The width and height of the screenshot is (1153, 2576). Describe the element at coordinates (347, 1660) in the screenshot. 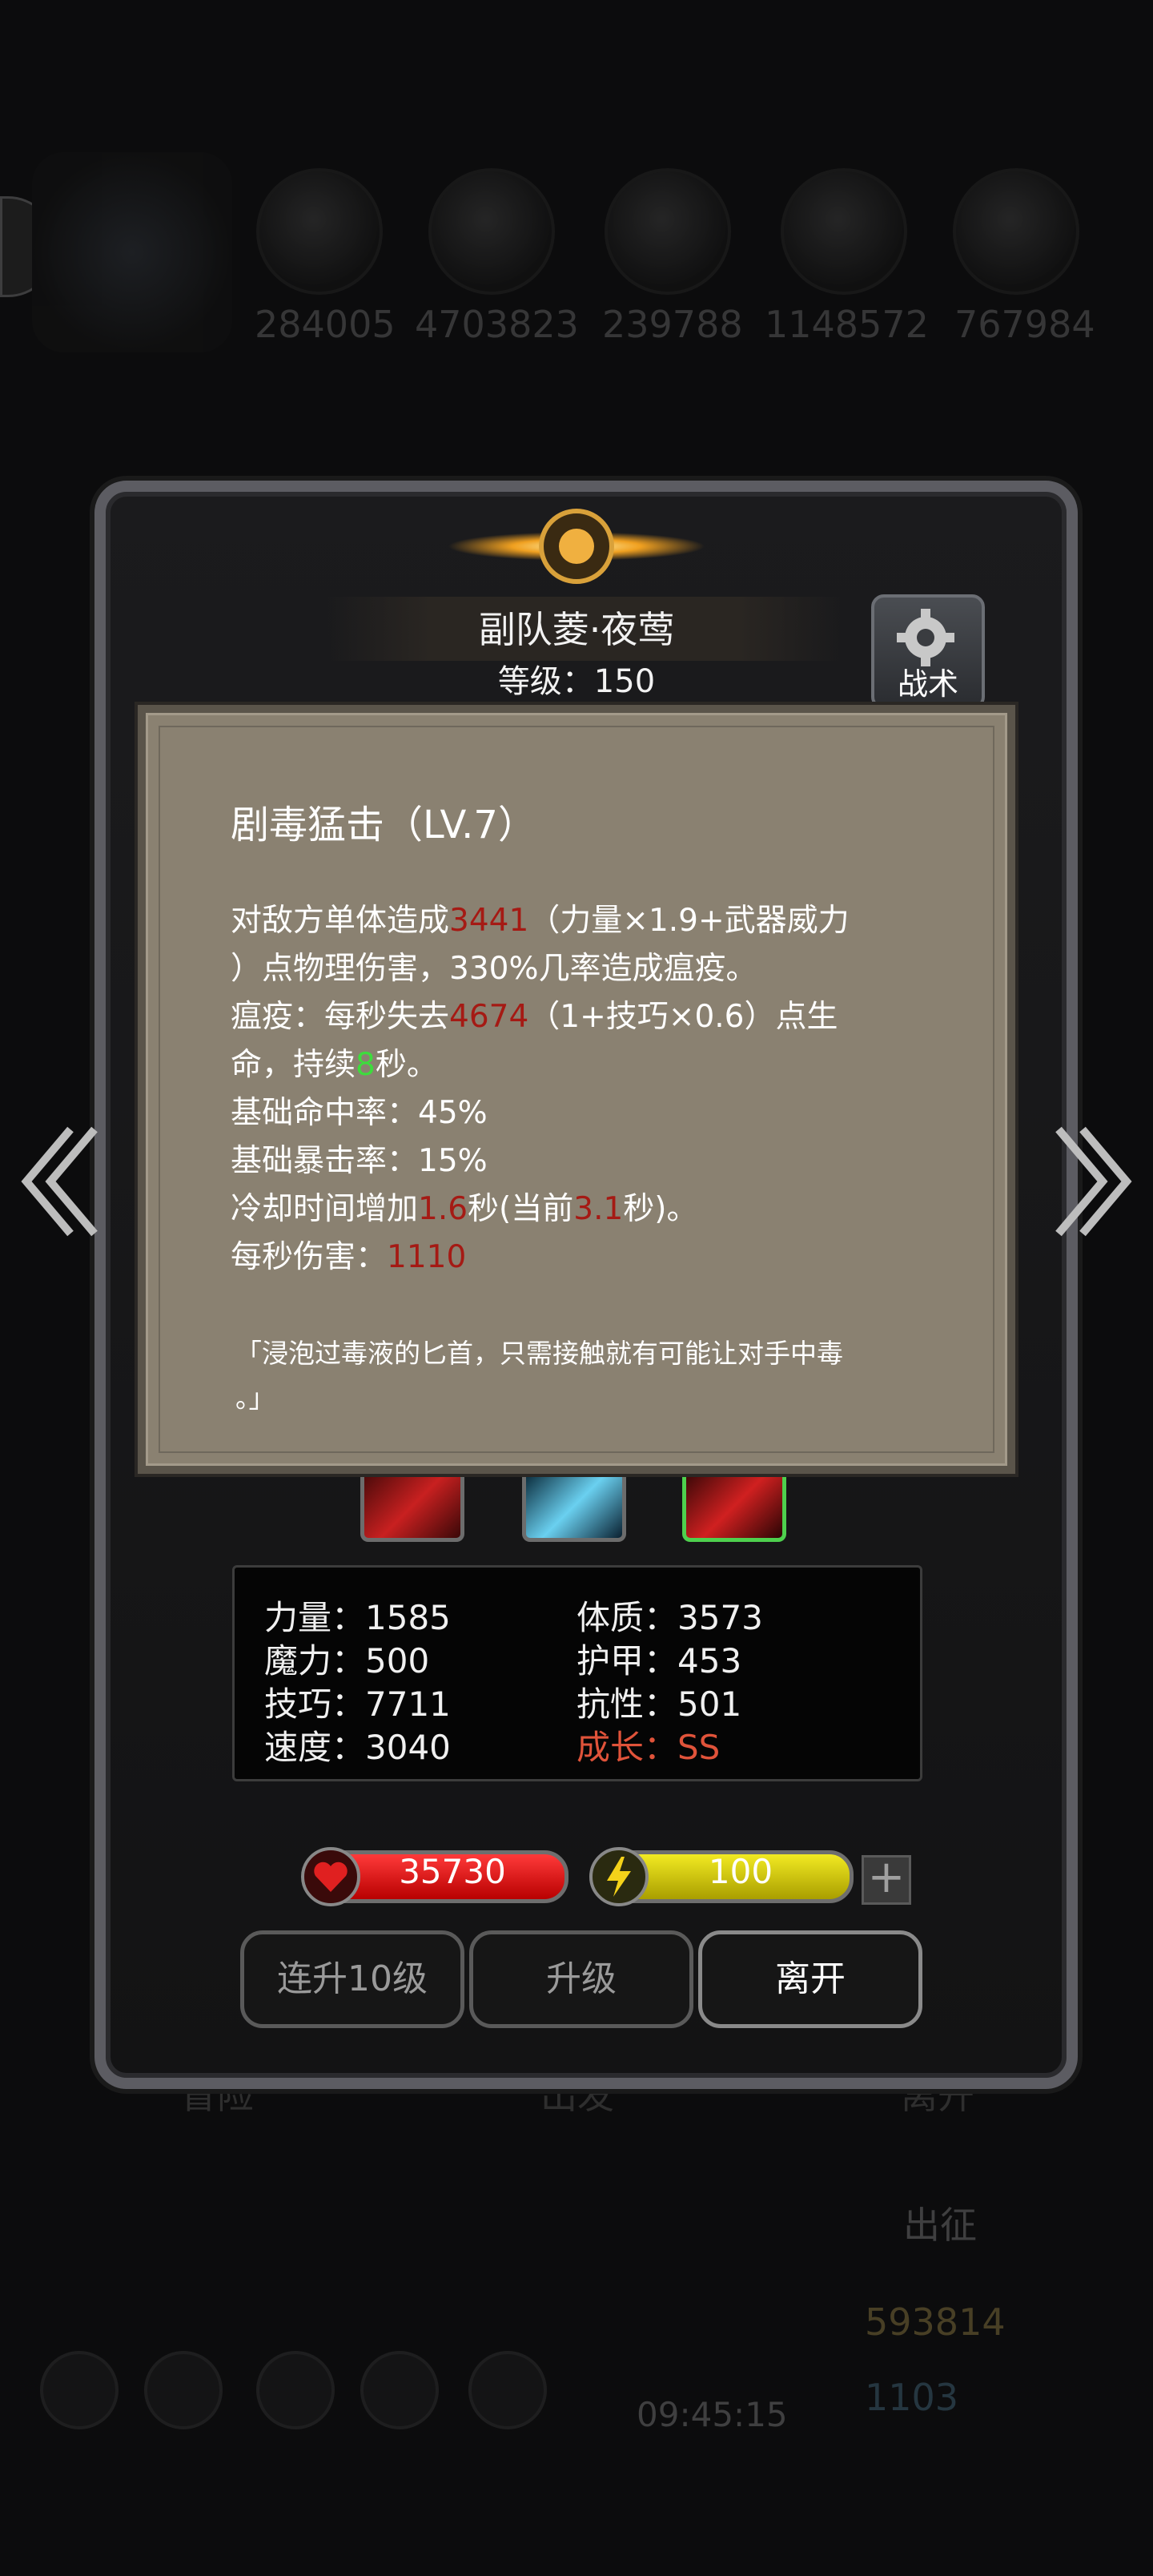

I see `stat-magic: 魔力：500` at that location.